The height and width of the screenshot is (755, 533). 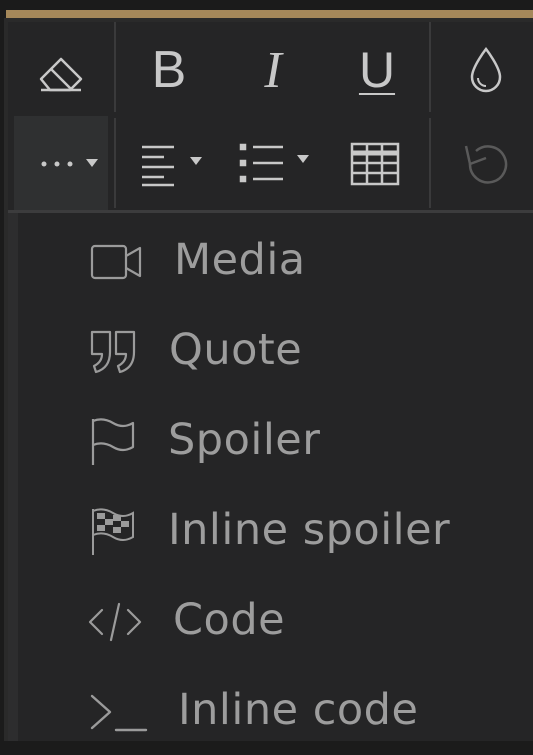 I want to click on align-left-icon, so click(x=172, y=166).